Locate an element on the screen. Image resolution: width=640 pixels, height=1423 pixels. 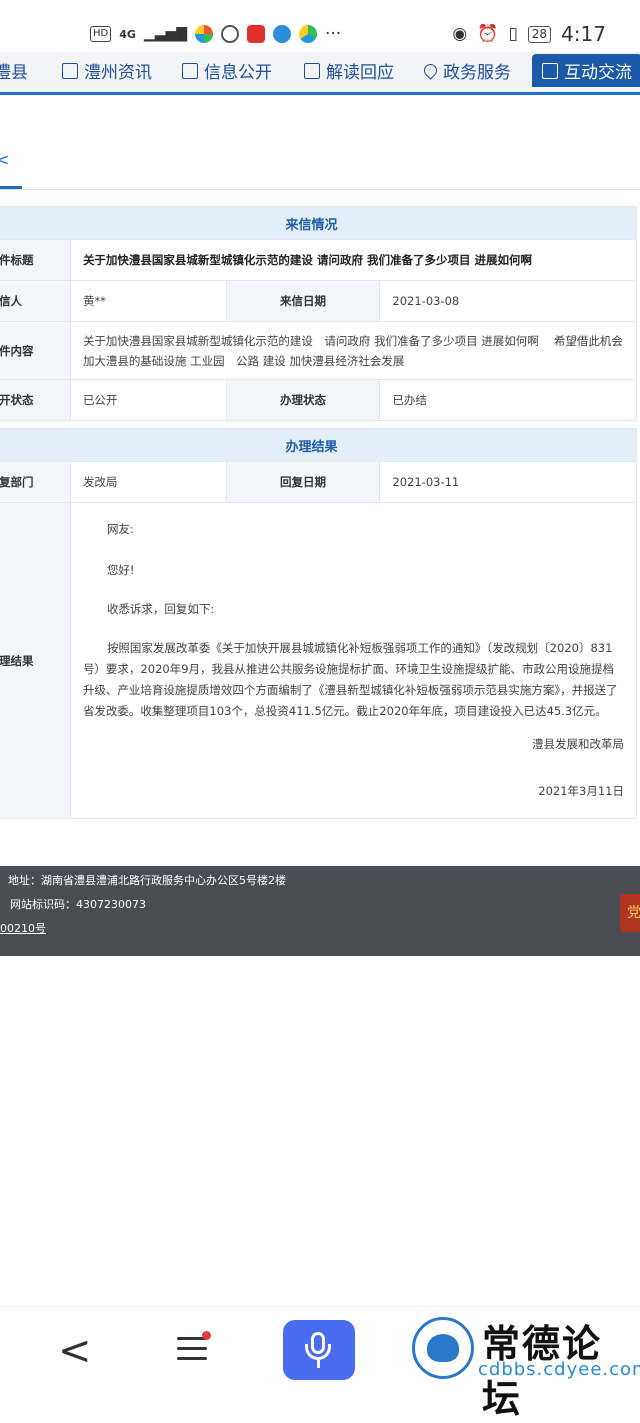
nav-label: 互动交流 is located at coordinates (598, 73).